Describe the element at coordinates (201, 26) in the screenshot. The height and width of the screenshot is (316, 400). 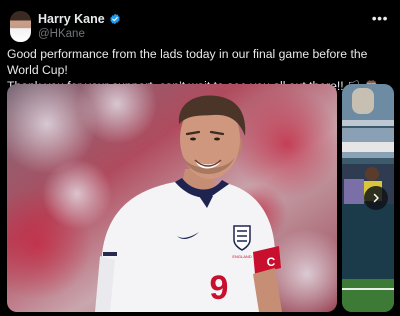
I see `tweet-header: Harry Kane @HKane •••` at that location.